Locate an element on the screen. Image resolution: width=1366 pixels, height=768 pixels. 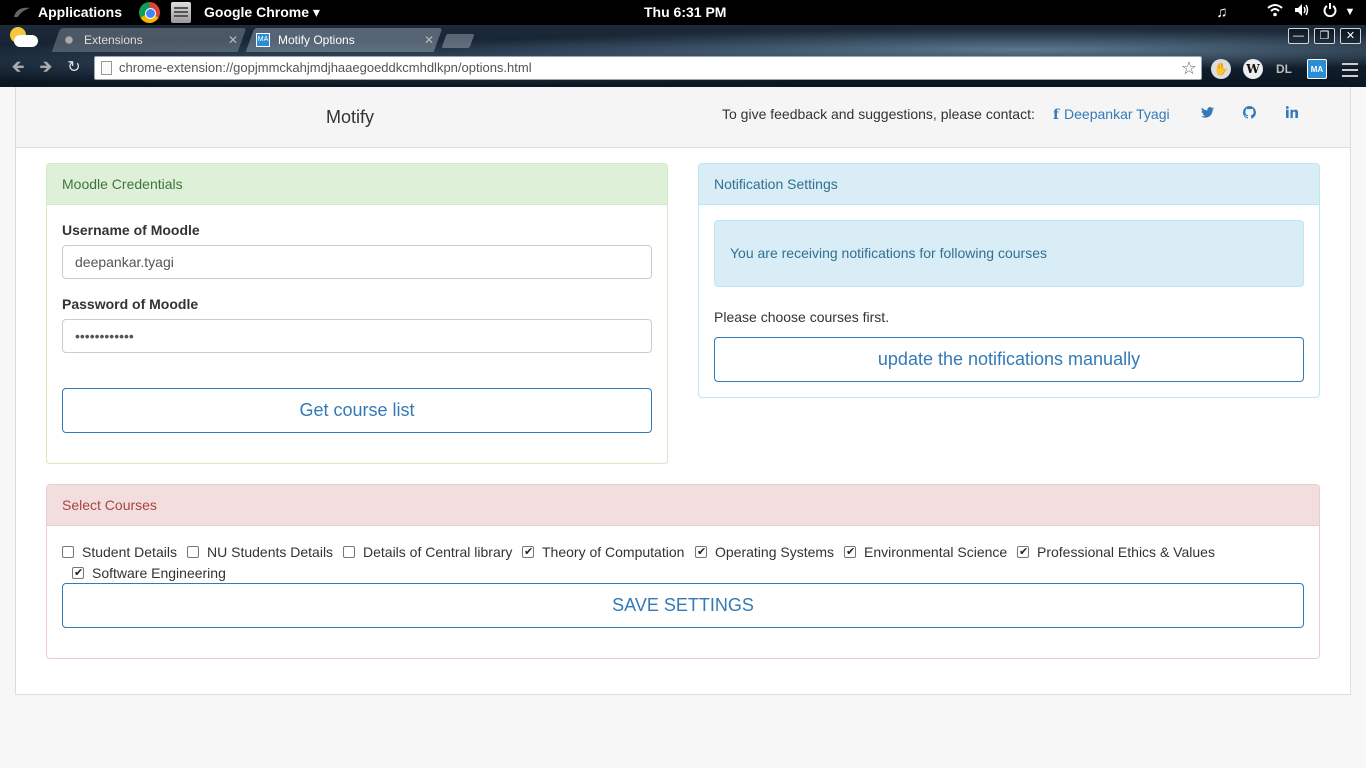
applications-menu-icon is located at coordinates (22, 12).